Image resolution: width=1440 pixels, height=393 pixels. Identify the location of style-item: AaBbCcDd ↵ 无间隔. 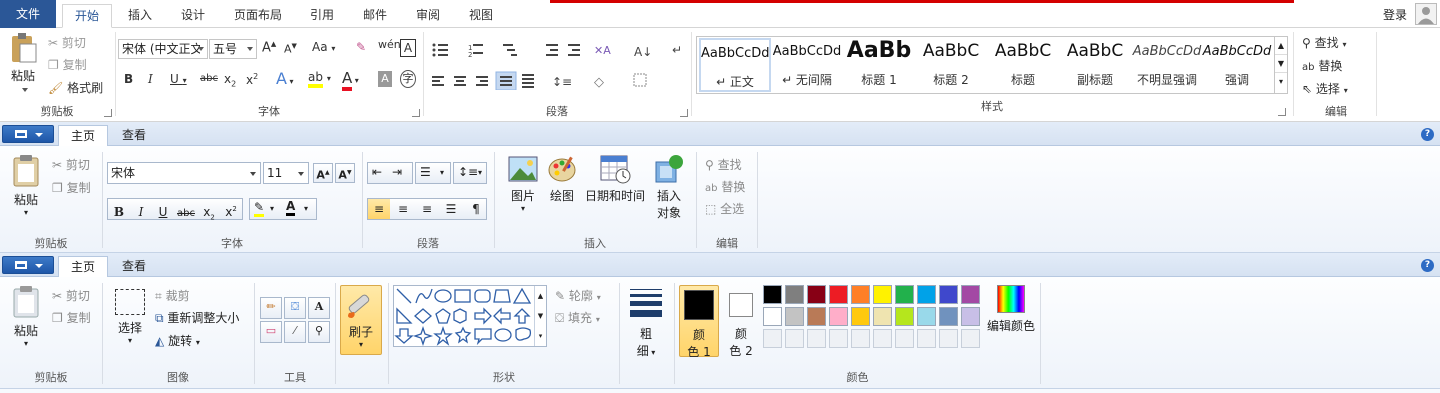
(807, 65).